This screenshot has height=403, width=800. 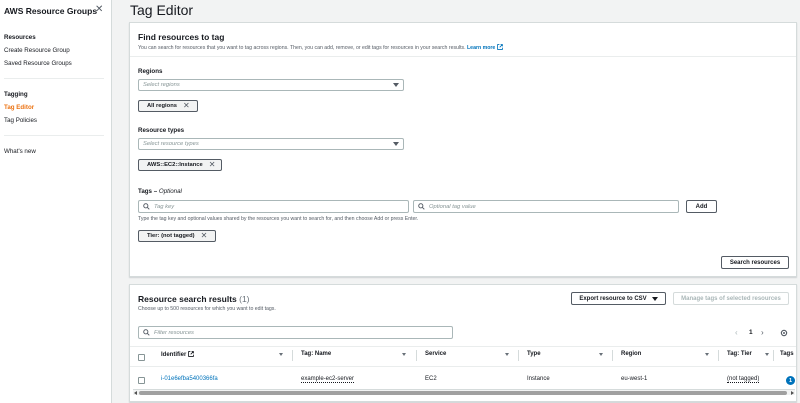 I want to click on region-value: eu-west-1, so click(x=634, y=379).